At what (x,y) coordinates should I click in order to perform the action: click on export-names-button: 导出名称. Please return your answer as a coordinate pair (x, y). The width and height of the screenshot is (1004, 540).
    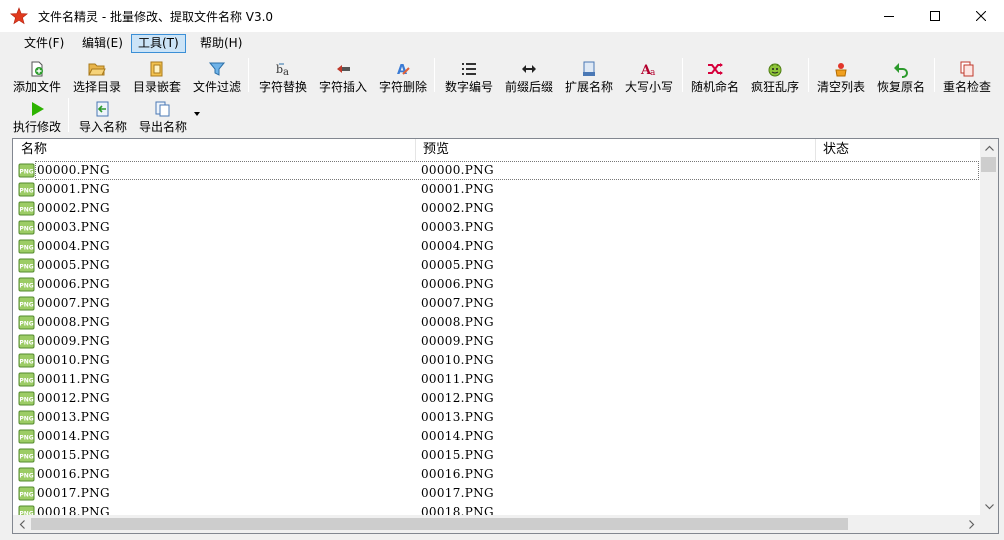
    Looking at the image, I should click on (163, 115).